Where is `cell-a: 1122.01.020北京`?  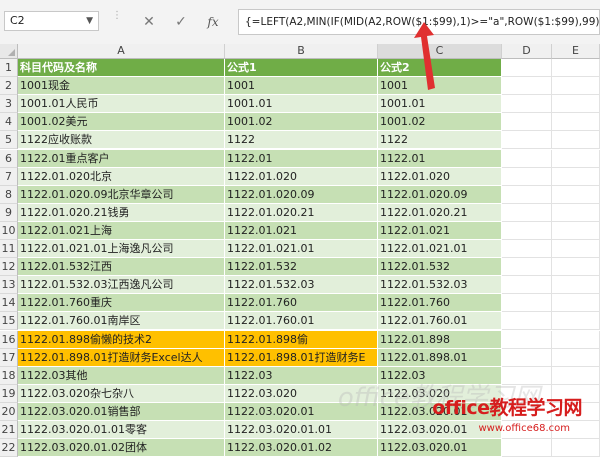 cell-a: 1122.01.020北京 is located at coordinates (121, 176).